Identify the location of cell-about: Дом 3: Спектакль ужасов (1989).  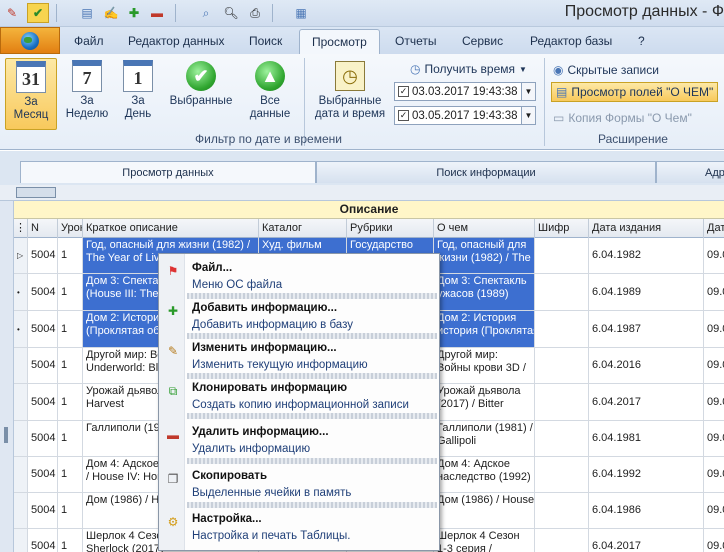
(484, 292).